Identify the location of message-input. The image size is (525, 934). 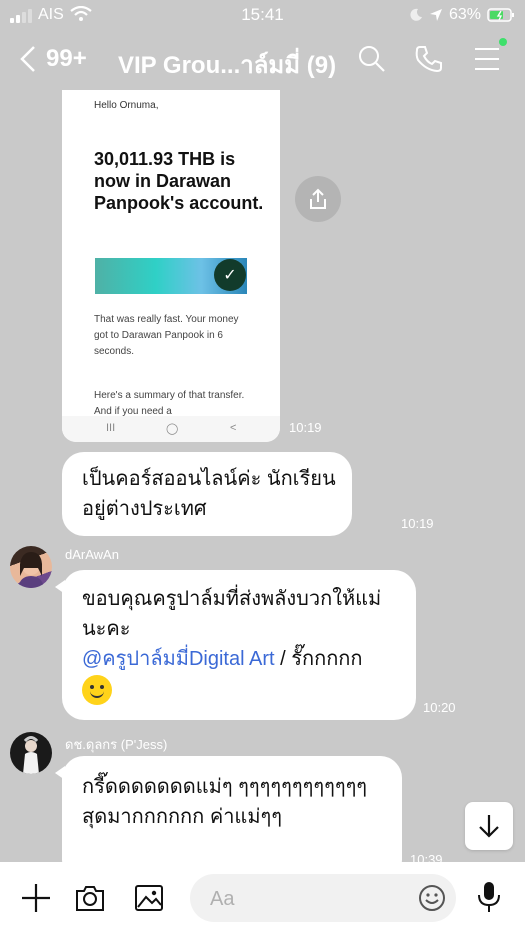
(305, 899).